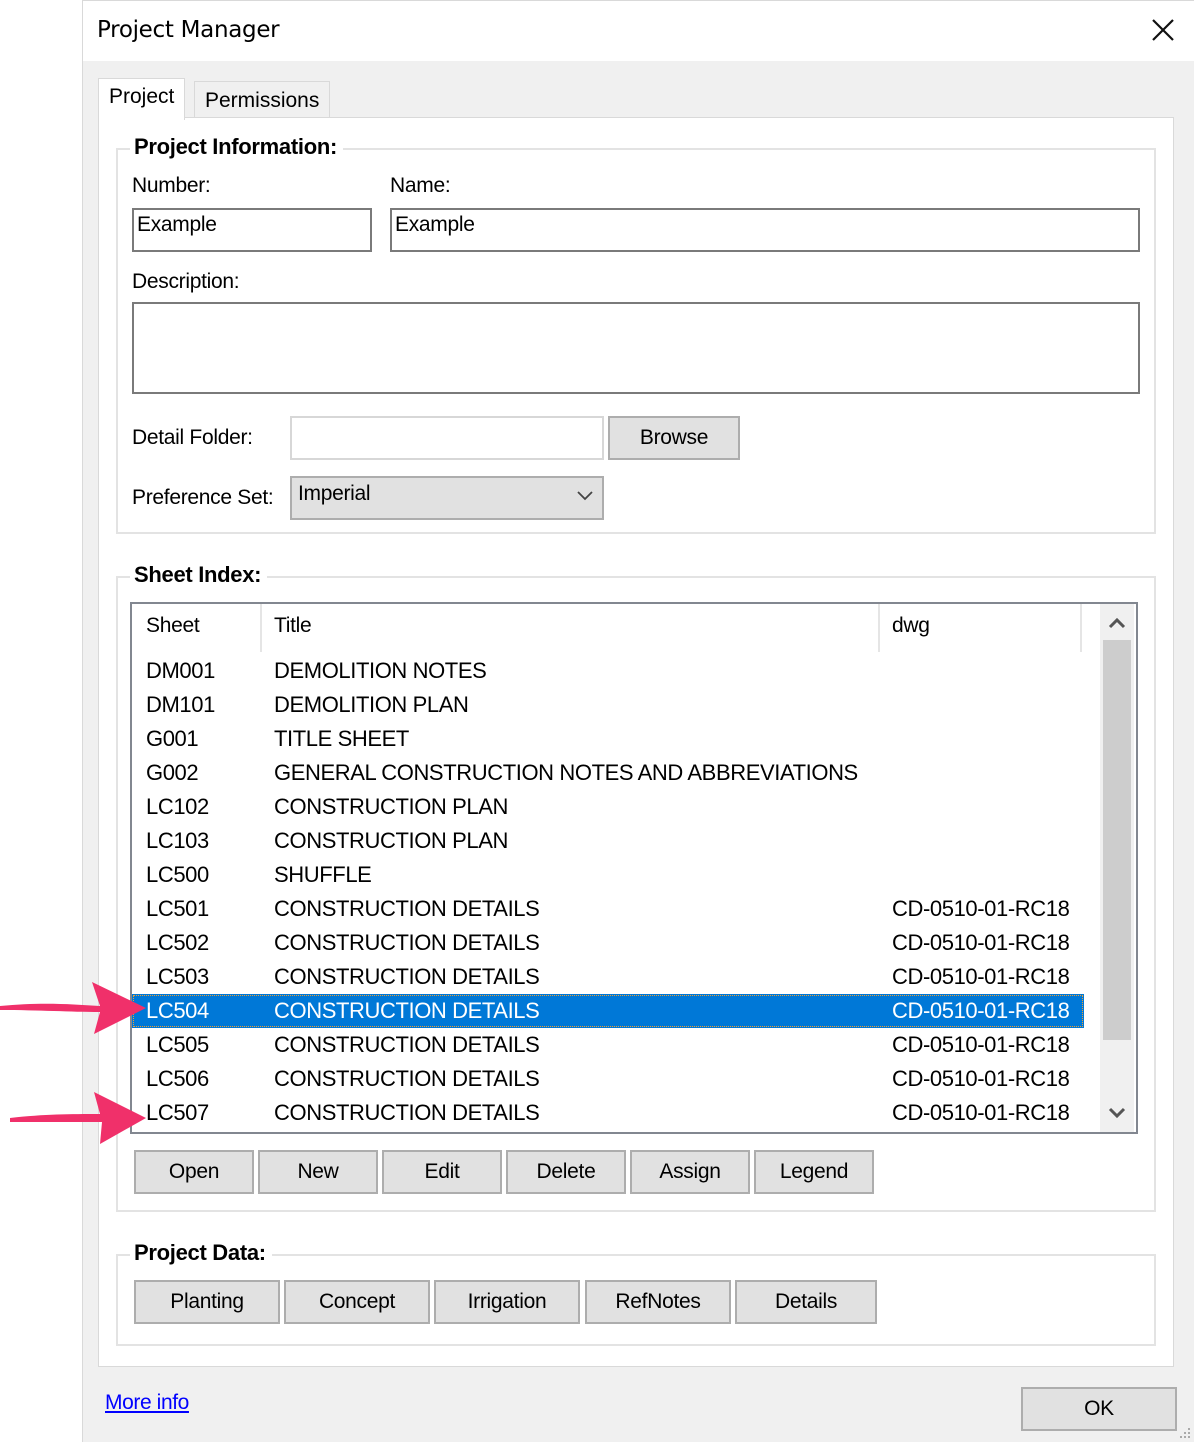 The height and width of the screenshot is (1442, 1194). I want to click on cell-sheet: LC103, so click(177, 840).